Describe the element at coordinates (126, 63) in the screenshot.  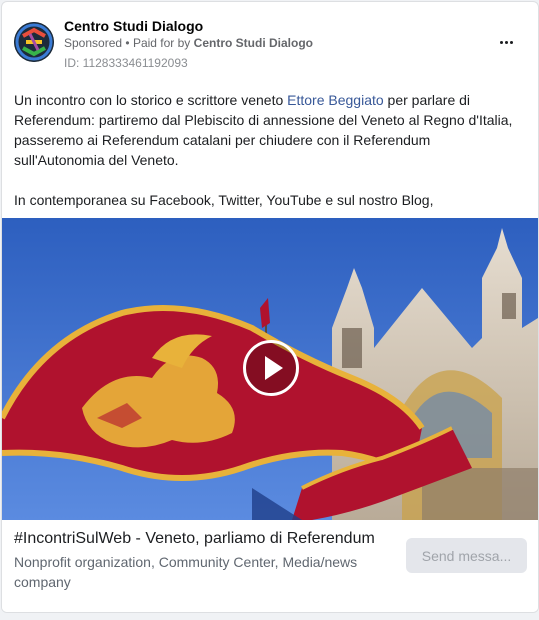
I see `ad-id: ID: 1128333461192093` at that location.